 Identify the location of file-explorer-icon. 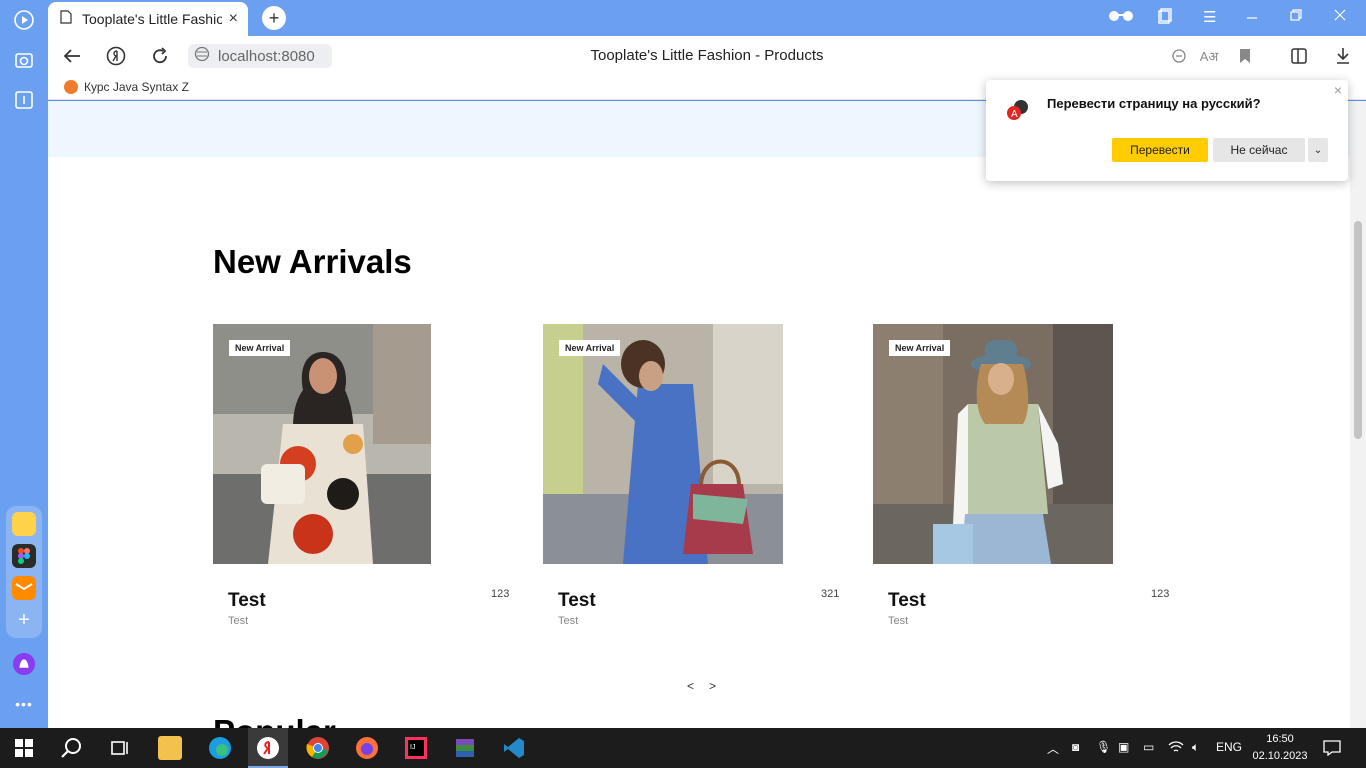
(170, 748).